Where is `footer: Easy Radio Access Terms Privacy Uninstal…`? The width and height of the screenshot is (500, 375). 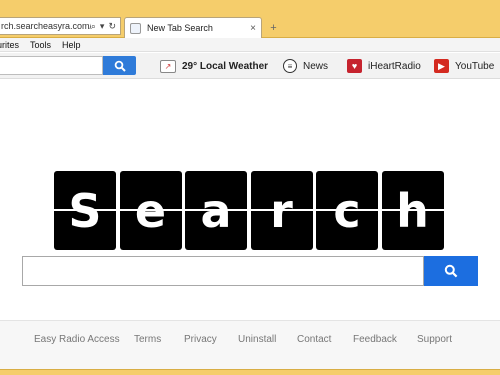 footer: Easy Radio Access Terms Privacy Uninstal… is located at coordinates (250, 344).